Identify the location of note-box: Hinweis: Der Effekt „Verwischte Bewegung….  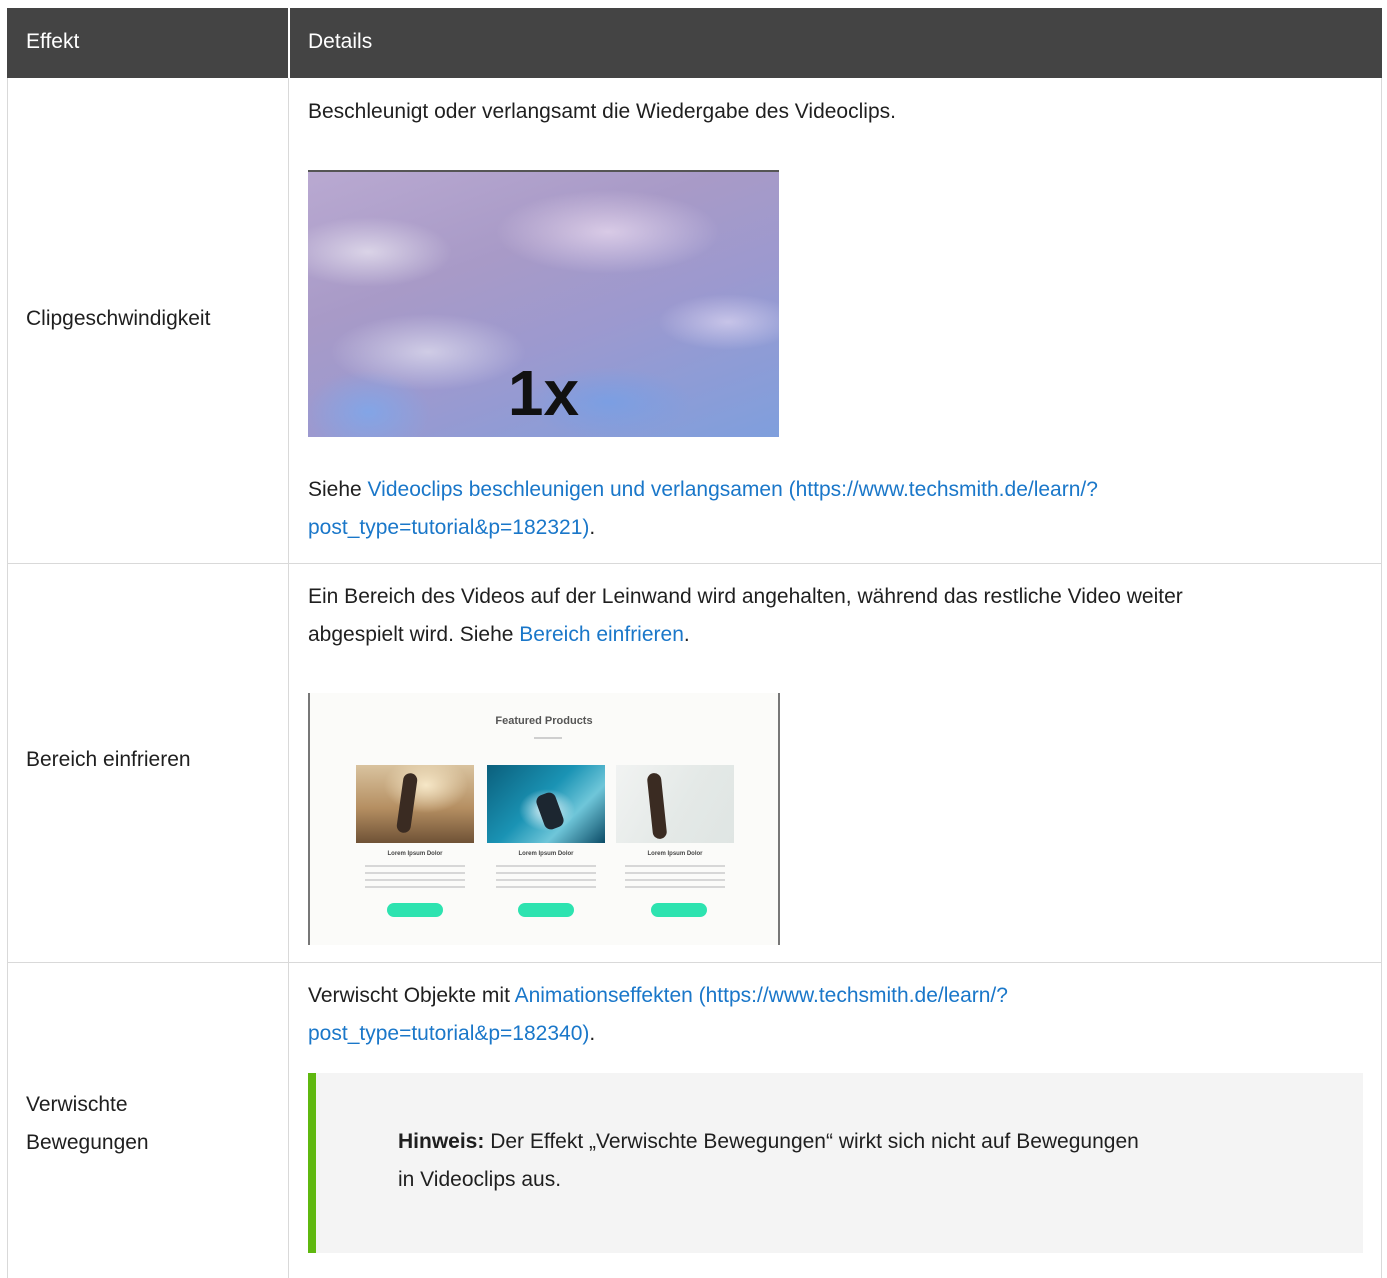
(835, 1163).